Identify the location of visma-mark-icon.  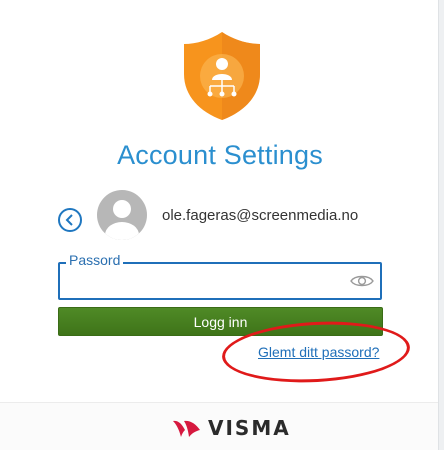
(186, 428).